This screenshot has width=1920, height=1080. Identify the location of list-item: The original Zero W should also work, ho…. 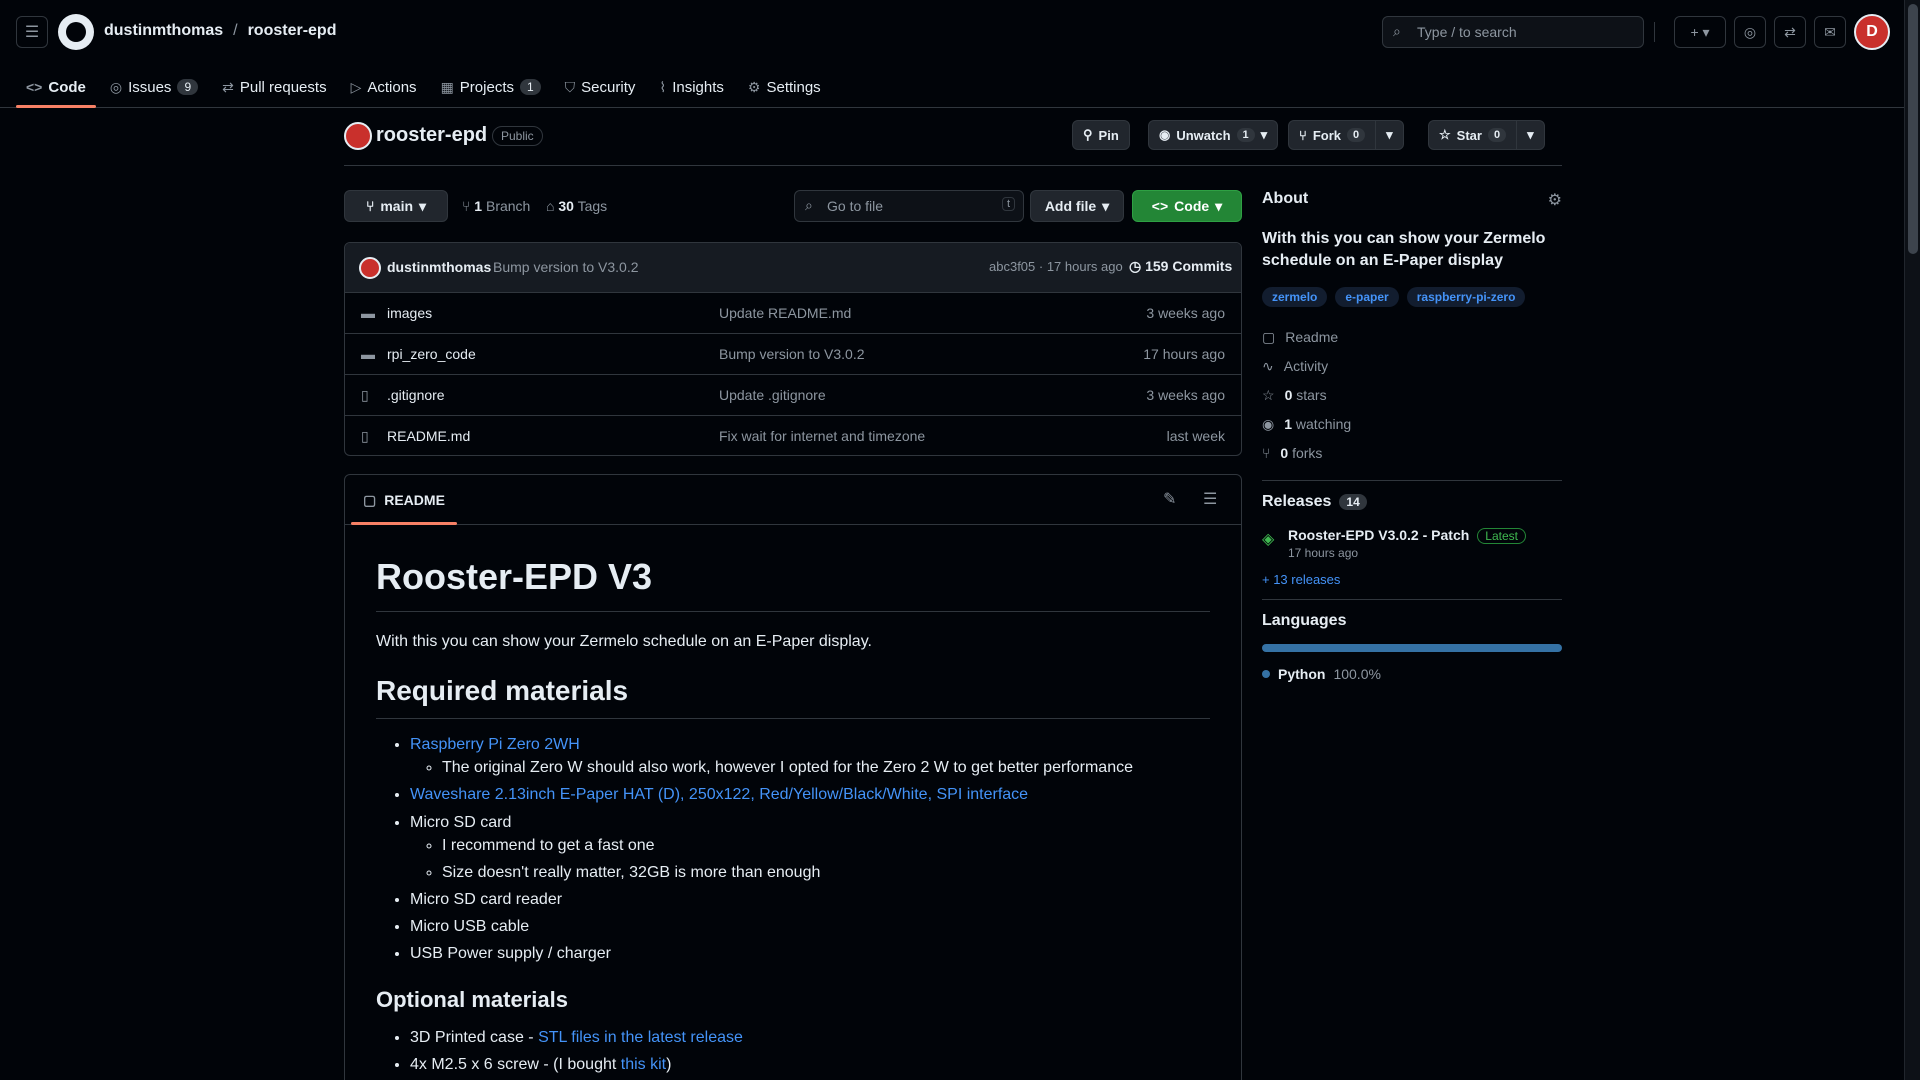
(826, 767).